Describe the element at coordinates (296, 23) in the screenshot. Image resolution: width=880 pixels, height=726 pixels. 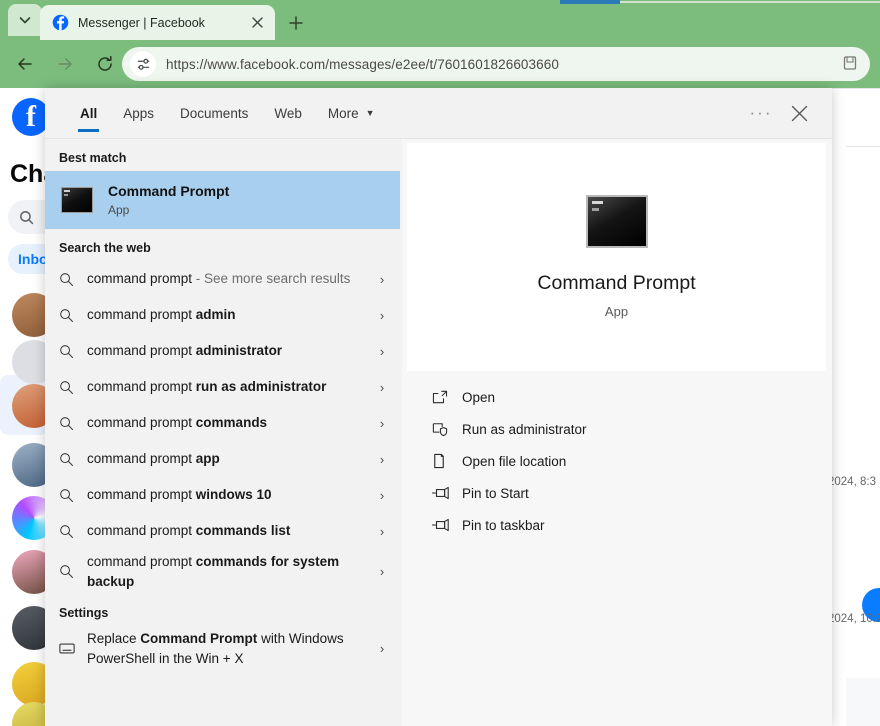
I see `new-tab-button` at that location.